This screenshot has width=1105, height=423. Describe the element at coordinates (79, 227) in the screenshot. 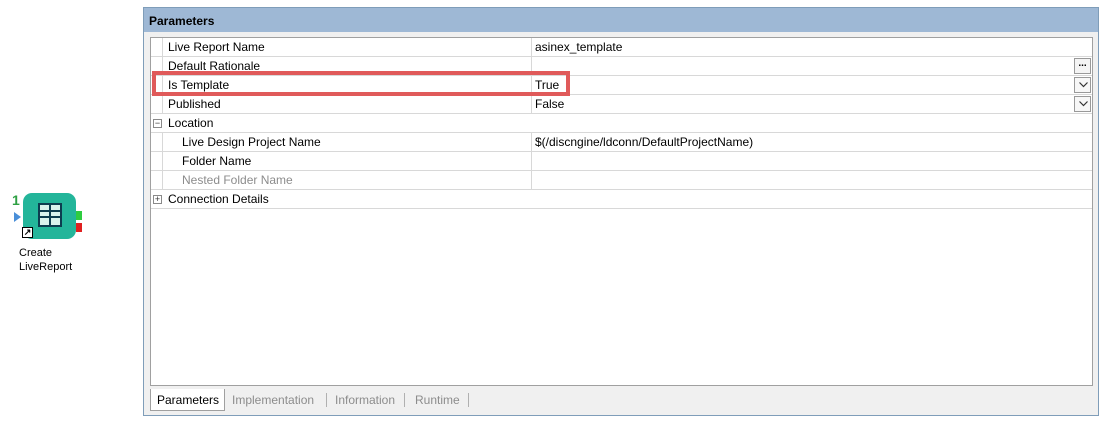

I see `output-port-error` at that location.